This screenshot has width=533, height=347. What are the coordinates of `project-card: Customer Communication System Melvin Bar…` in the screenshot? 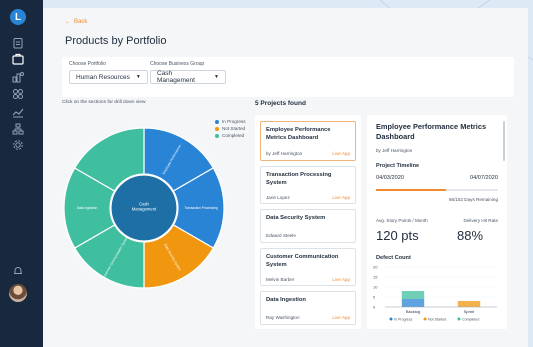 It's located at (308, 267).